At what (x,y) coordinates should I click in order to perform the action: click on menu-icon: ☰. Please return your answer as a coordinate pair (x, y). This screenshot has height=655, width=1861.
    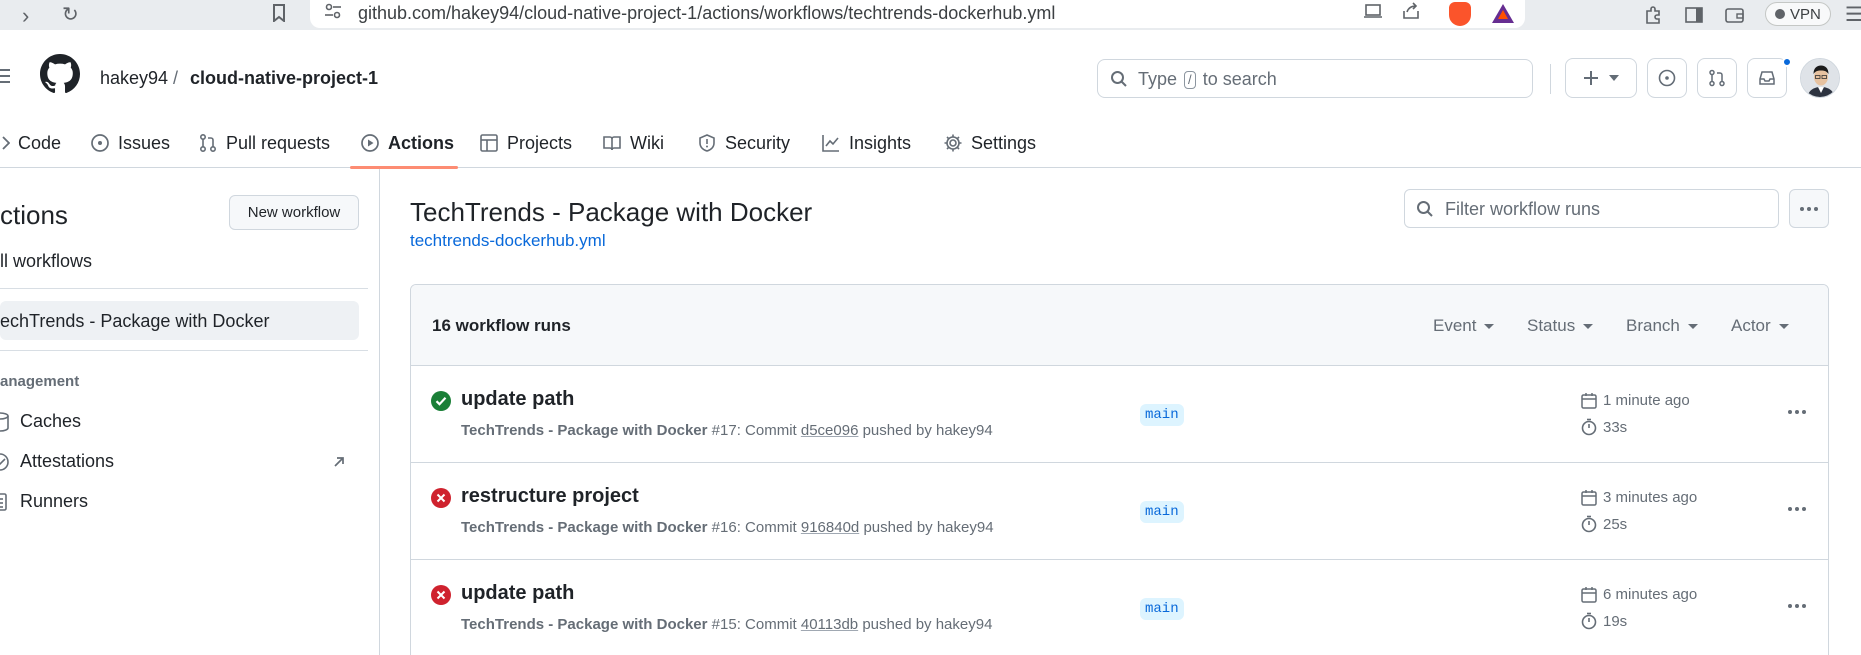
    Looking at the image, I should click on (1853, 14).